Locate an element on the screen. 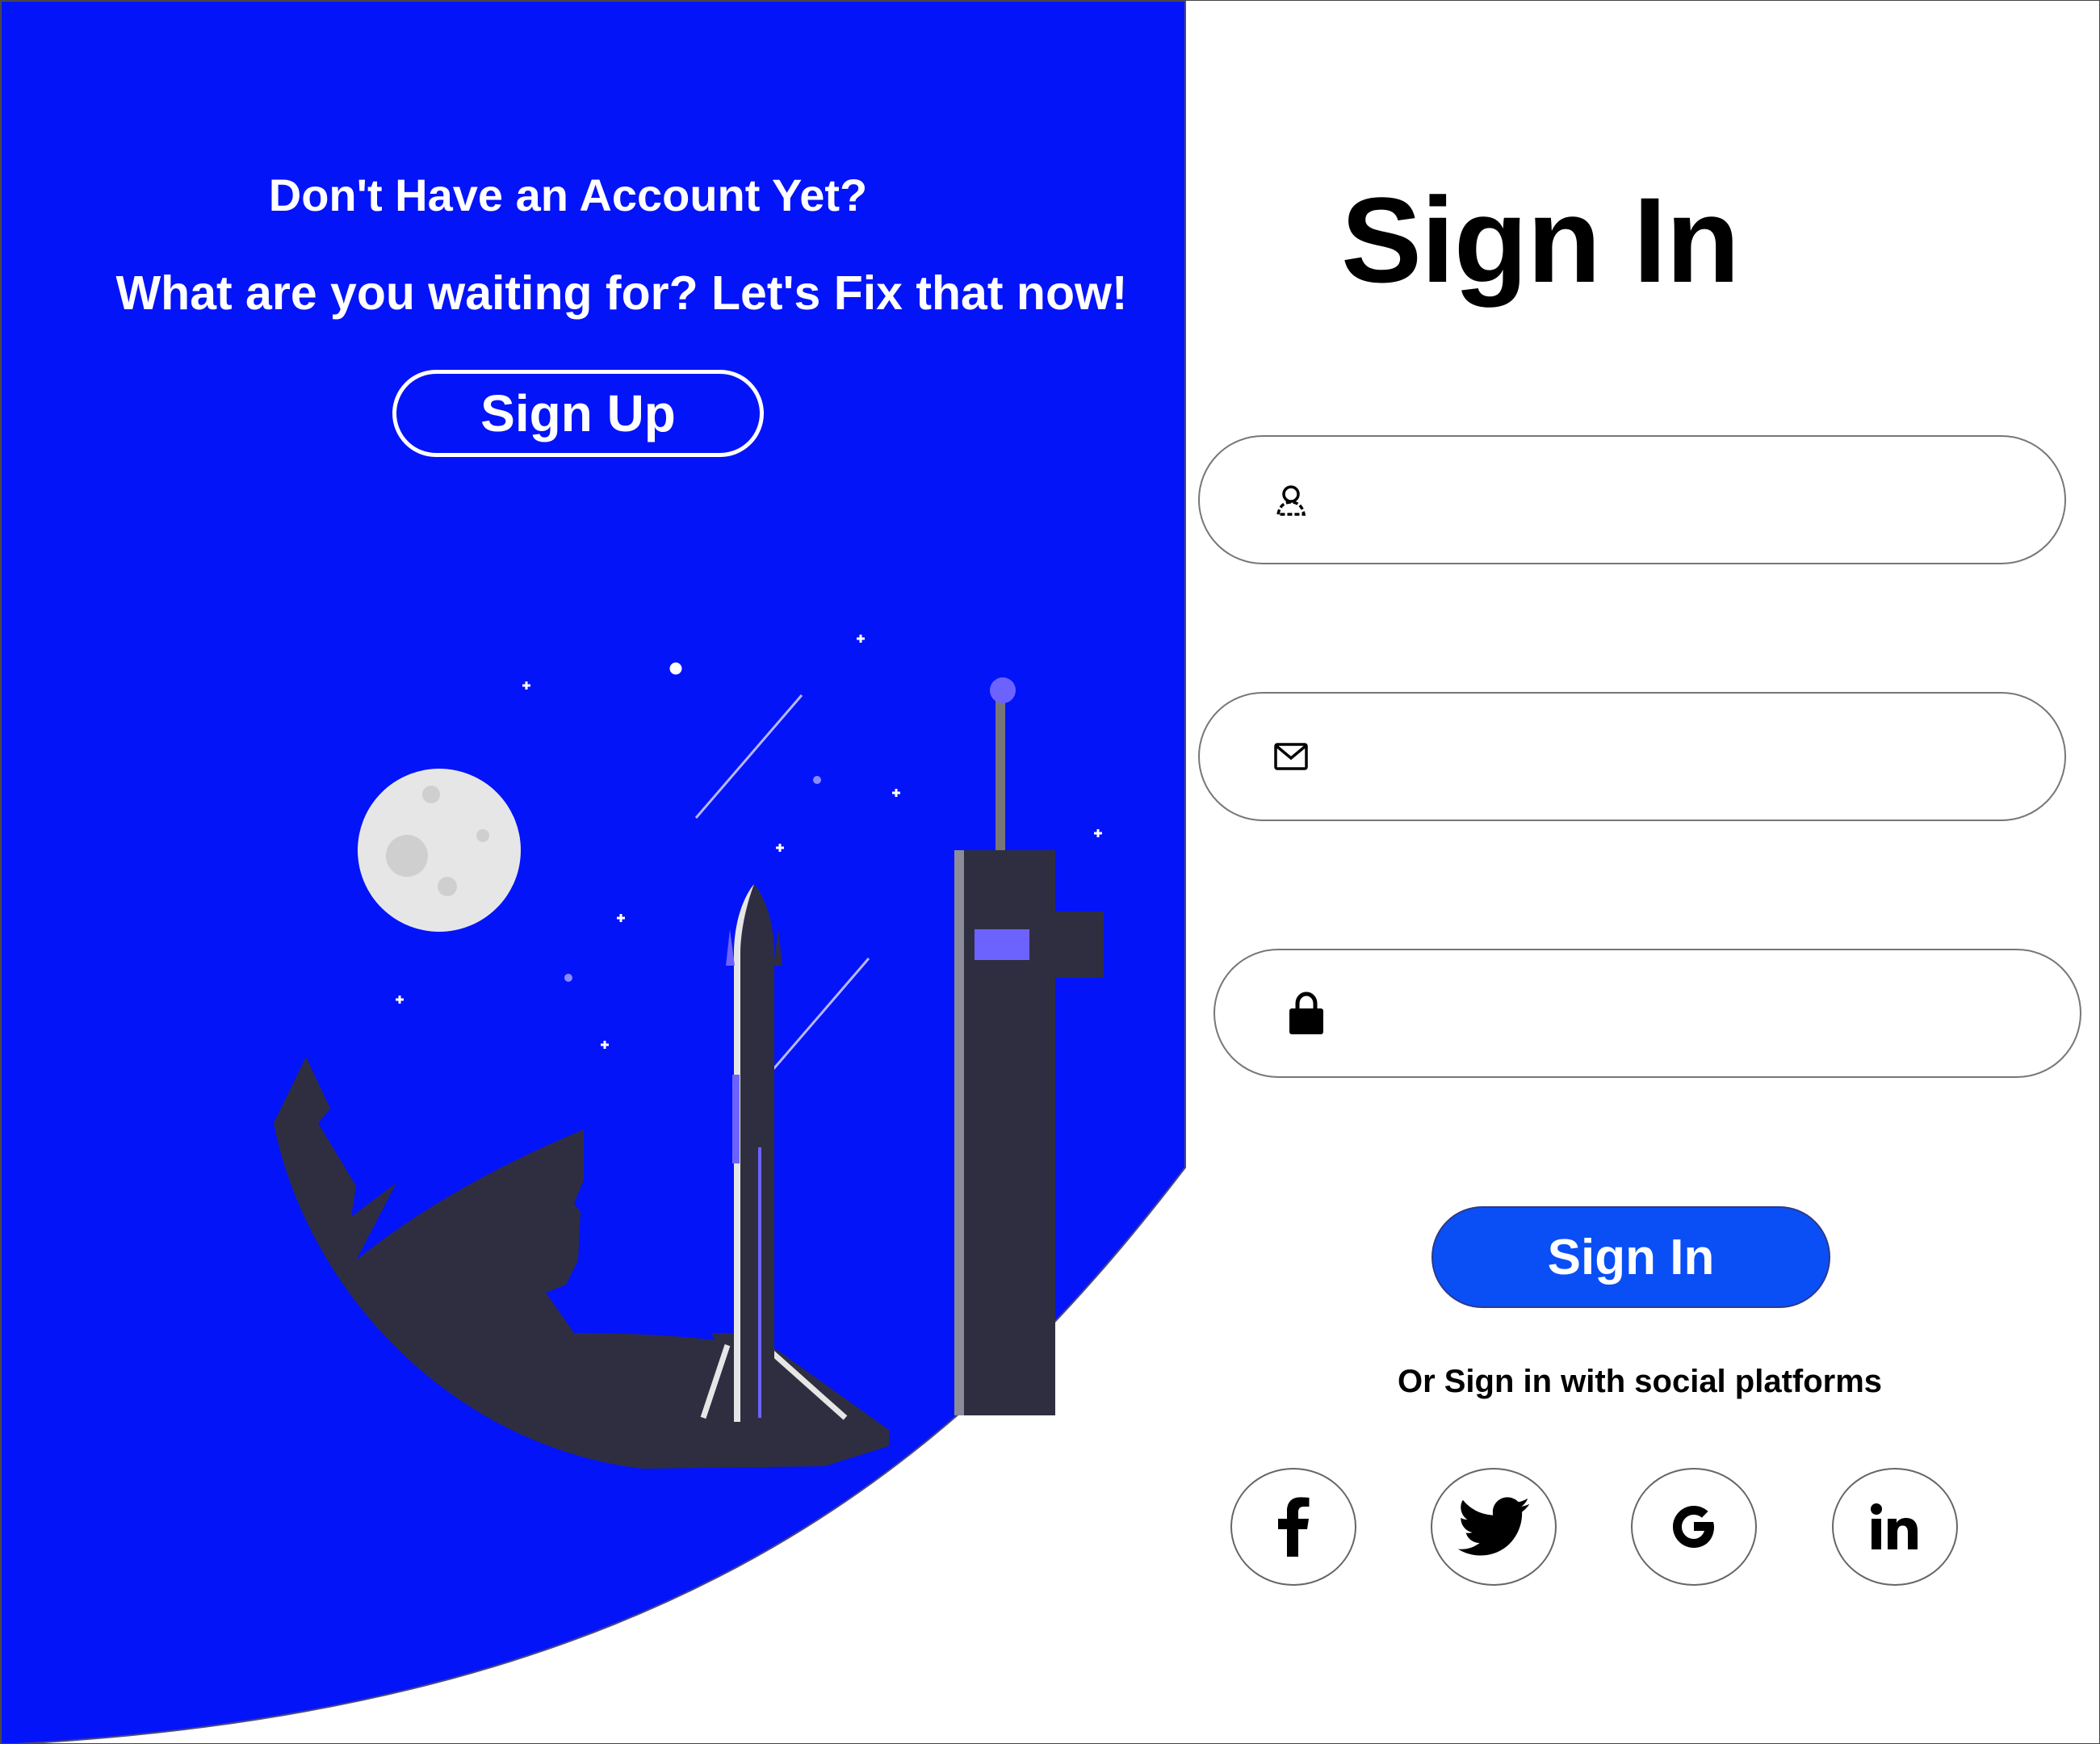 This screenshot has width=2100, height=1744. user-icon is located at coordinates (1291, 500).